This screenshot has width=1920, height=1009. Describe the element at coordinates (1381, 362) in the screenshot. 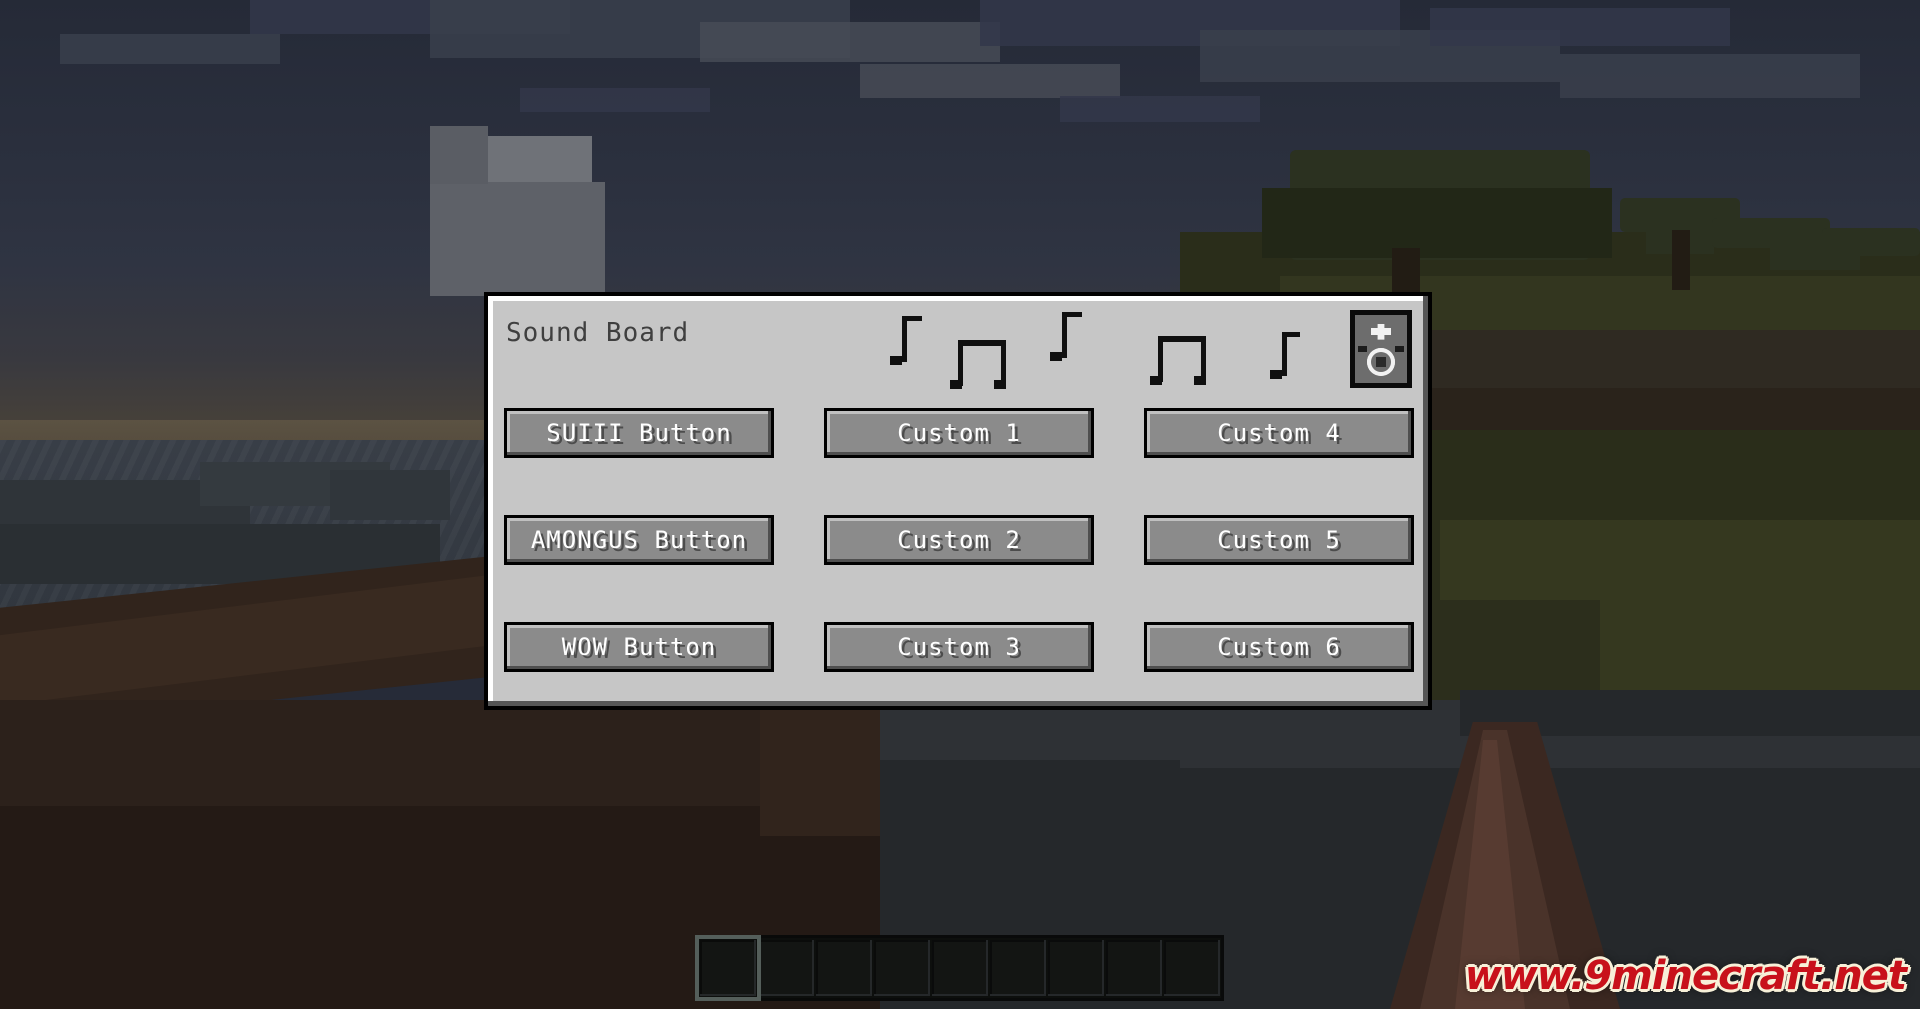

I see `speaker-woofer-icon` at that location.